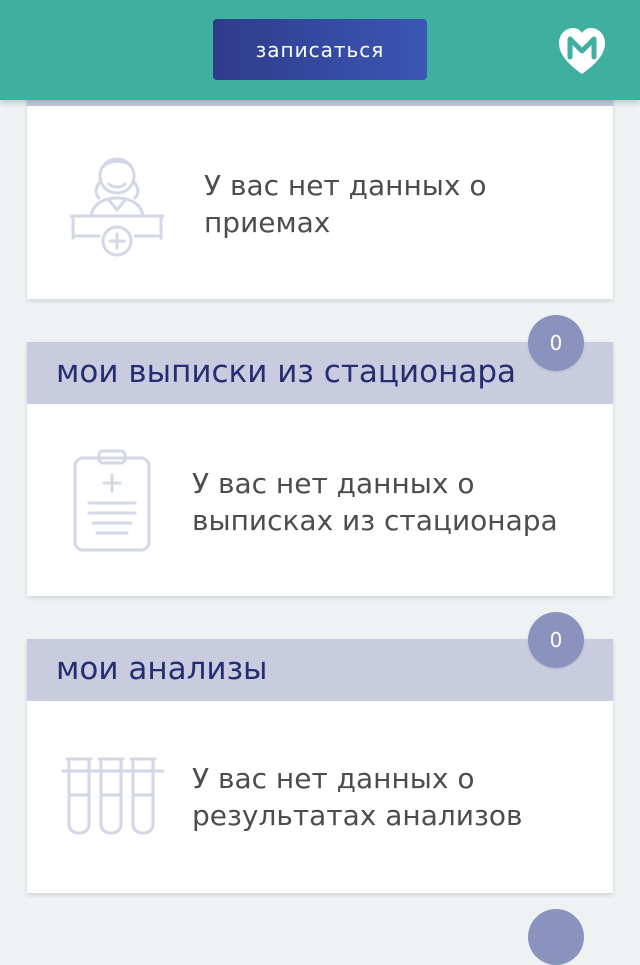 The width and height of the screenshot is (640, 965). I want to click on doctor-desk-icon, so click(117, 207).